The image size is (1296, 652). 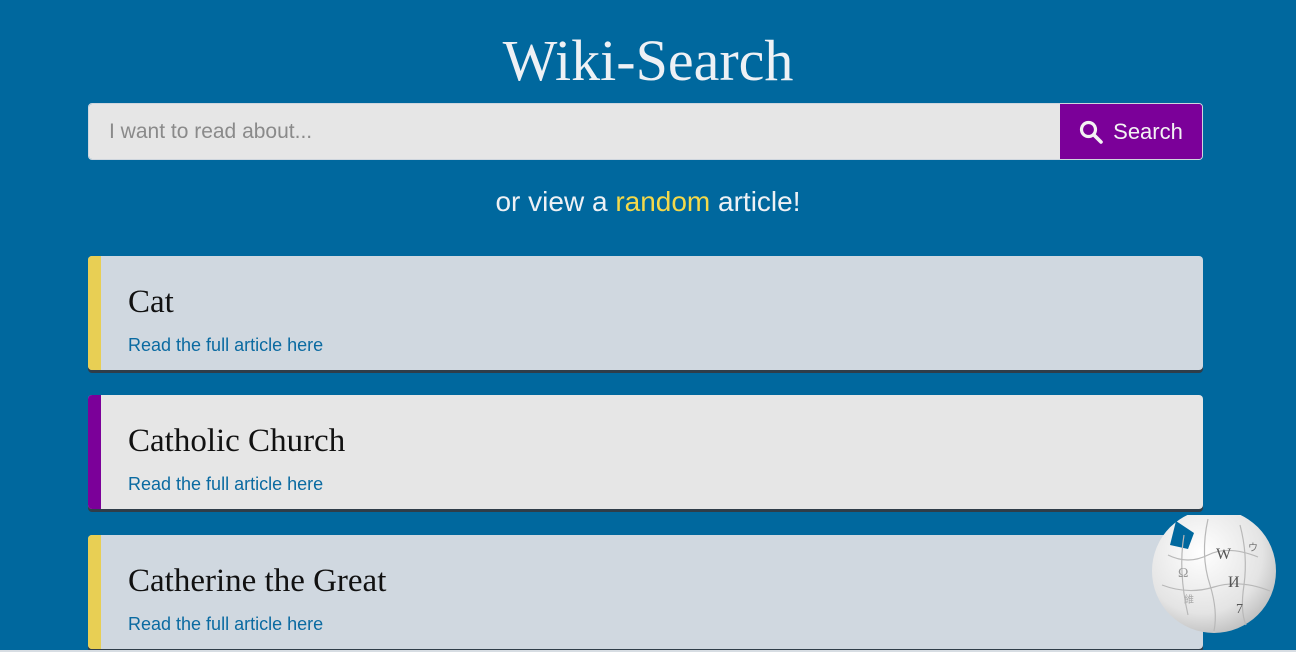 What do you see at coordinates (1148, 131) in the screenshot?
I see `search-button-label: Search` at bounding box center [1148, 131].